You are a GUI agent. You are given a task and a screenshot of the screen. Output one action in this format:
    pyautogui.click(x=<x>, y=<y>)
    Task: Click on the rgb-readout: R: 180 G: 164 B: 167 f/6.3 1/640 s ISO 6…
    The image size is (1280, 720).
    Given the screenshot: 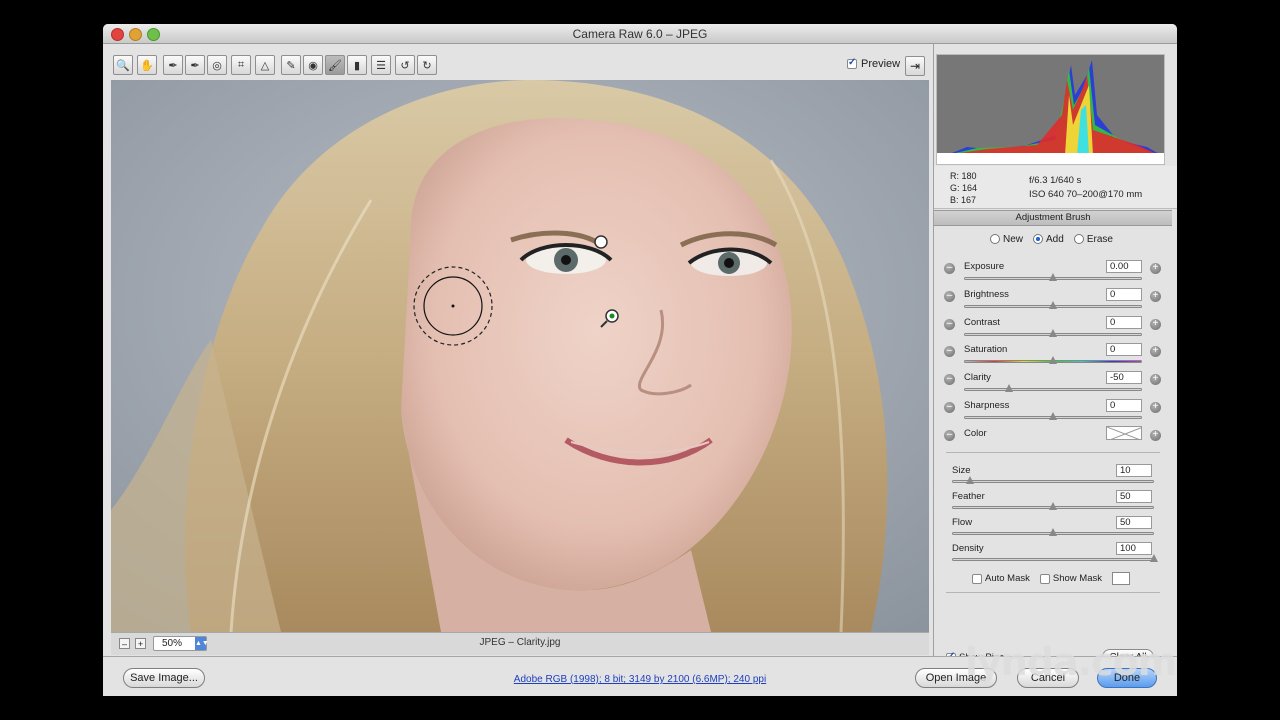 What is the action you would take?
    pyautogui.click(x=1055, y=187)
    